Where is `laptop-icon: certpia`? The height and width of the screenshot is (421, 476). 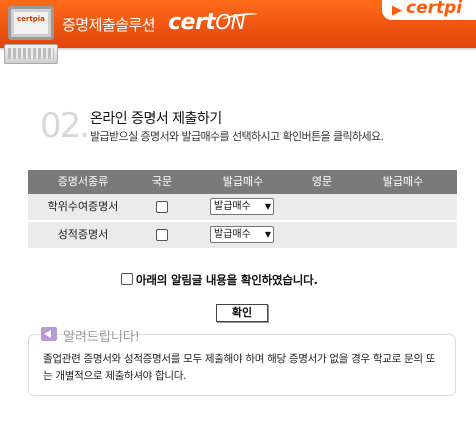
laptop-icon: certpia is located at coordinates (31, 37).